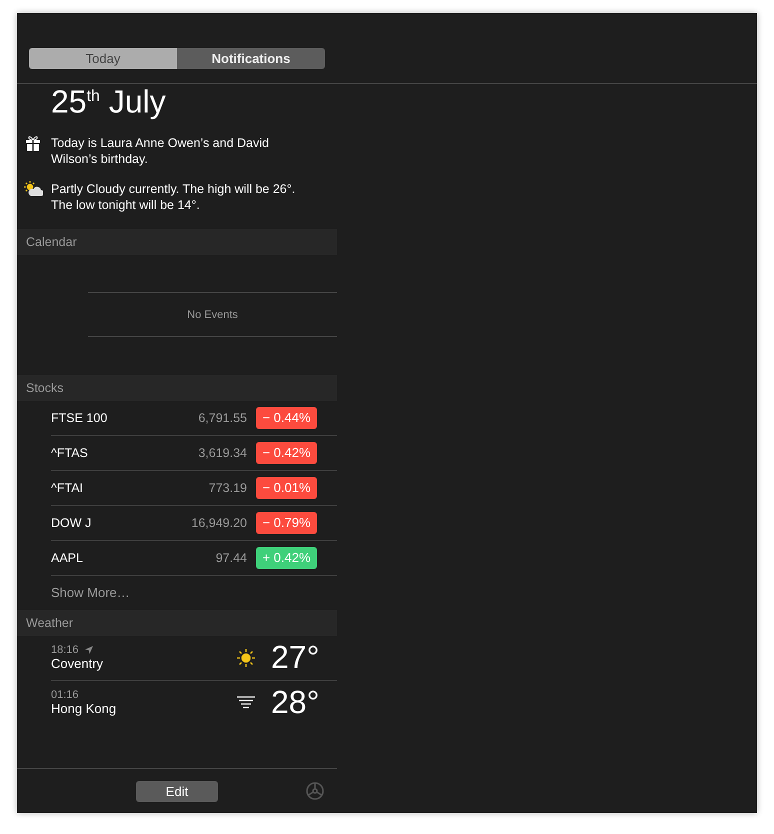 This screenshot has width=774, height=834. What do you see at coordinates (67, 487) in the screenshot?
I see `stock-symbol: ^FTAI` at bounding box center [67, 487].